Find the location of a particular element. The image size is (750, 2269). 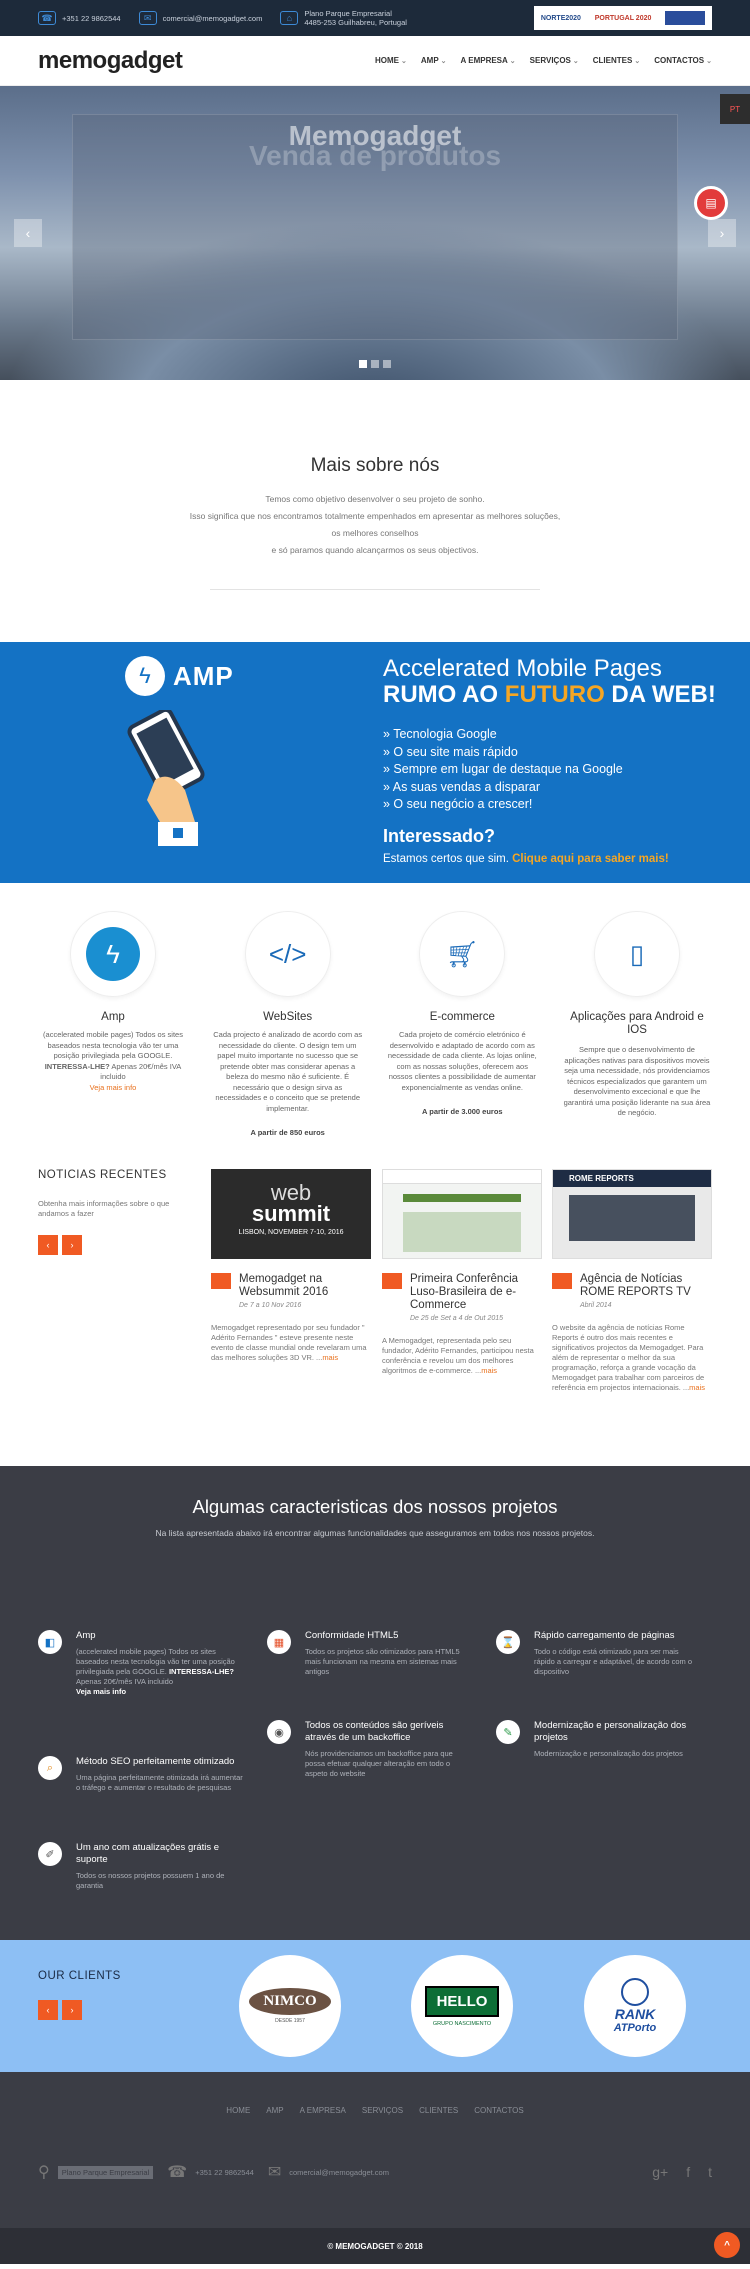

amp-icon: ◧ is located at coordinates (50, 1642).